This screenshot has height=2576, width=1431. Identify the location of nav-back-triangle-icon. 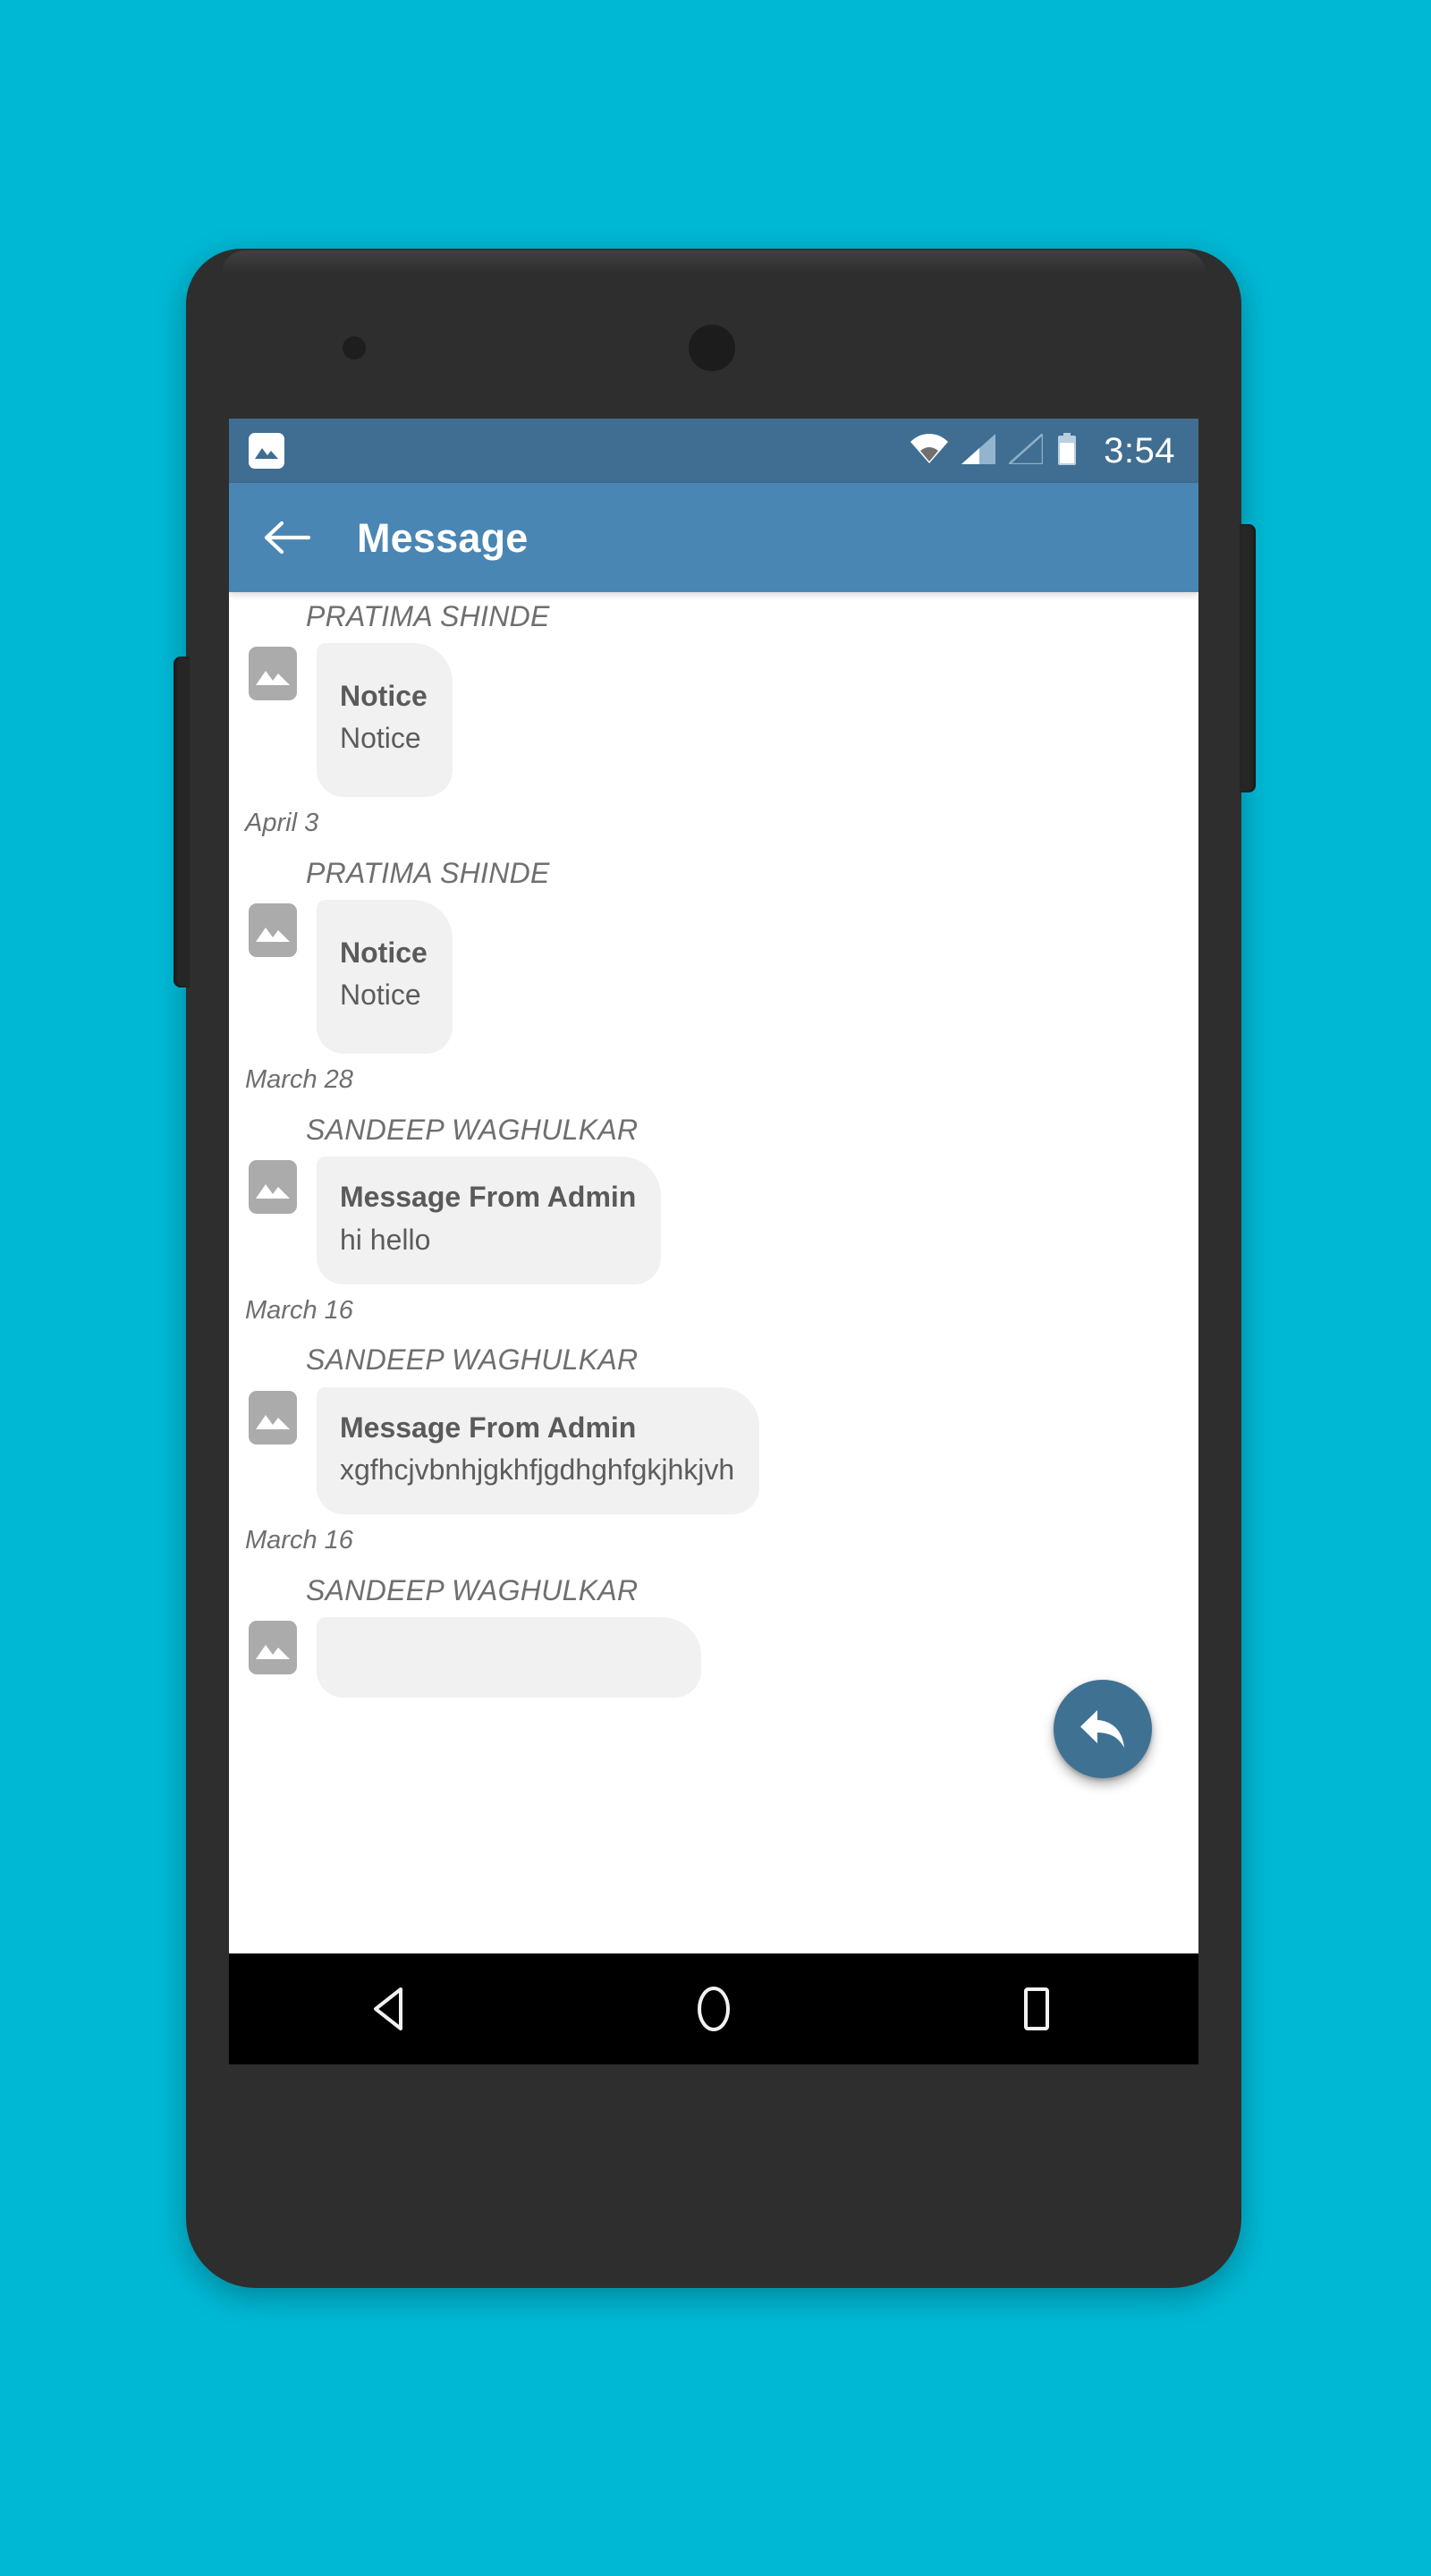
(388, 2008).